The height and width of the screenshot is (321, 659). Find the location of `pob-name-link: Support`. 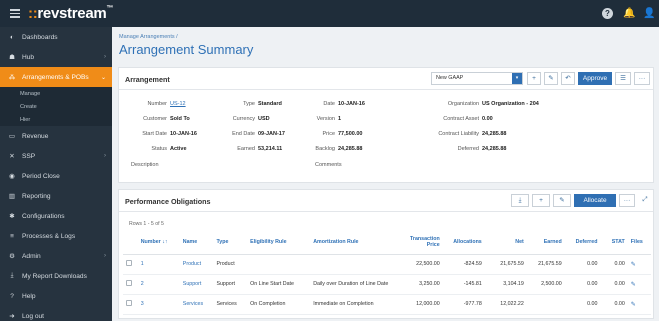

pob-name-link: Support is located at coordinates (196, 284).